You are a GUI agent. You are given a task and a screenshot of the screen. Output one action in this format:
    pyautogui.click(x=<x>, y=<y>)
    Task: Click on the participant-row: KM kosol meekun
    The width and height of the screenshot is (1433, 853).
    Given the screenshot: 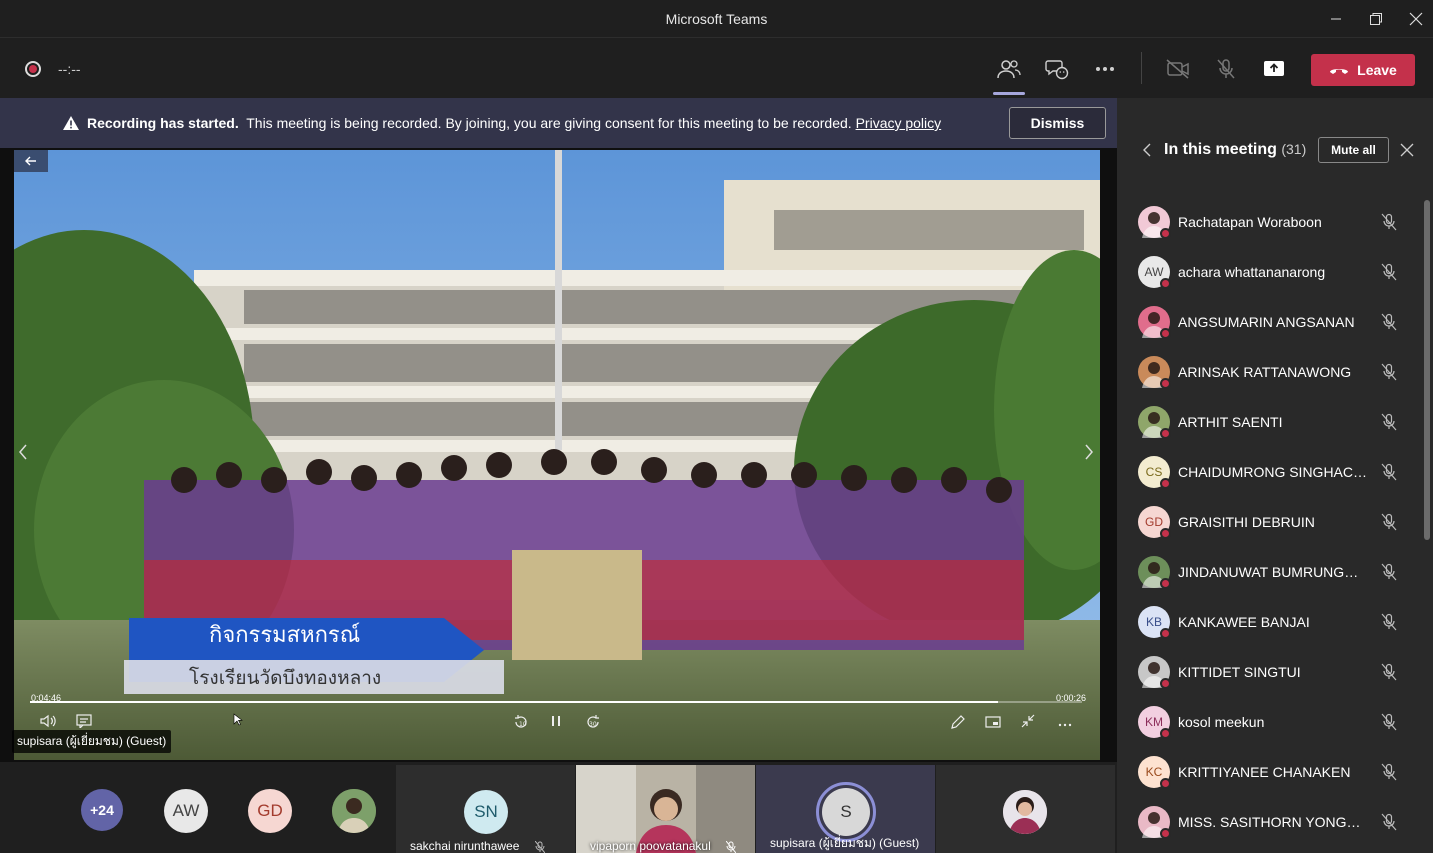 What is the action you would take?
    pyautogui.click(x=1275, y=722)
    